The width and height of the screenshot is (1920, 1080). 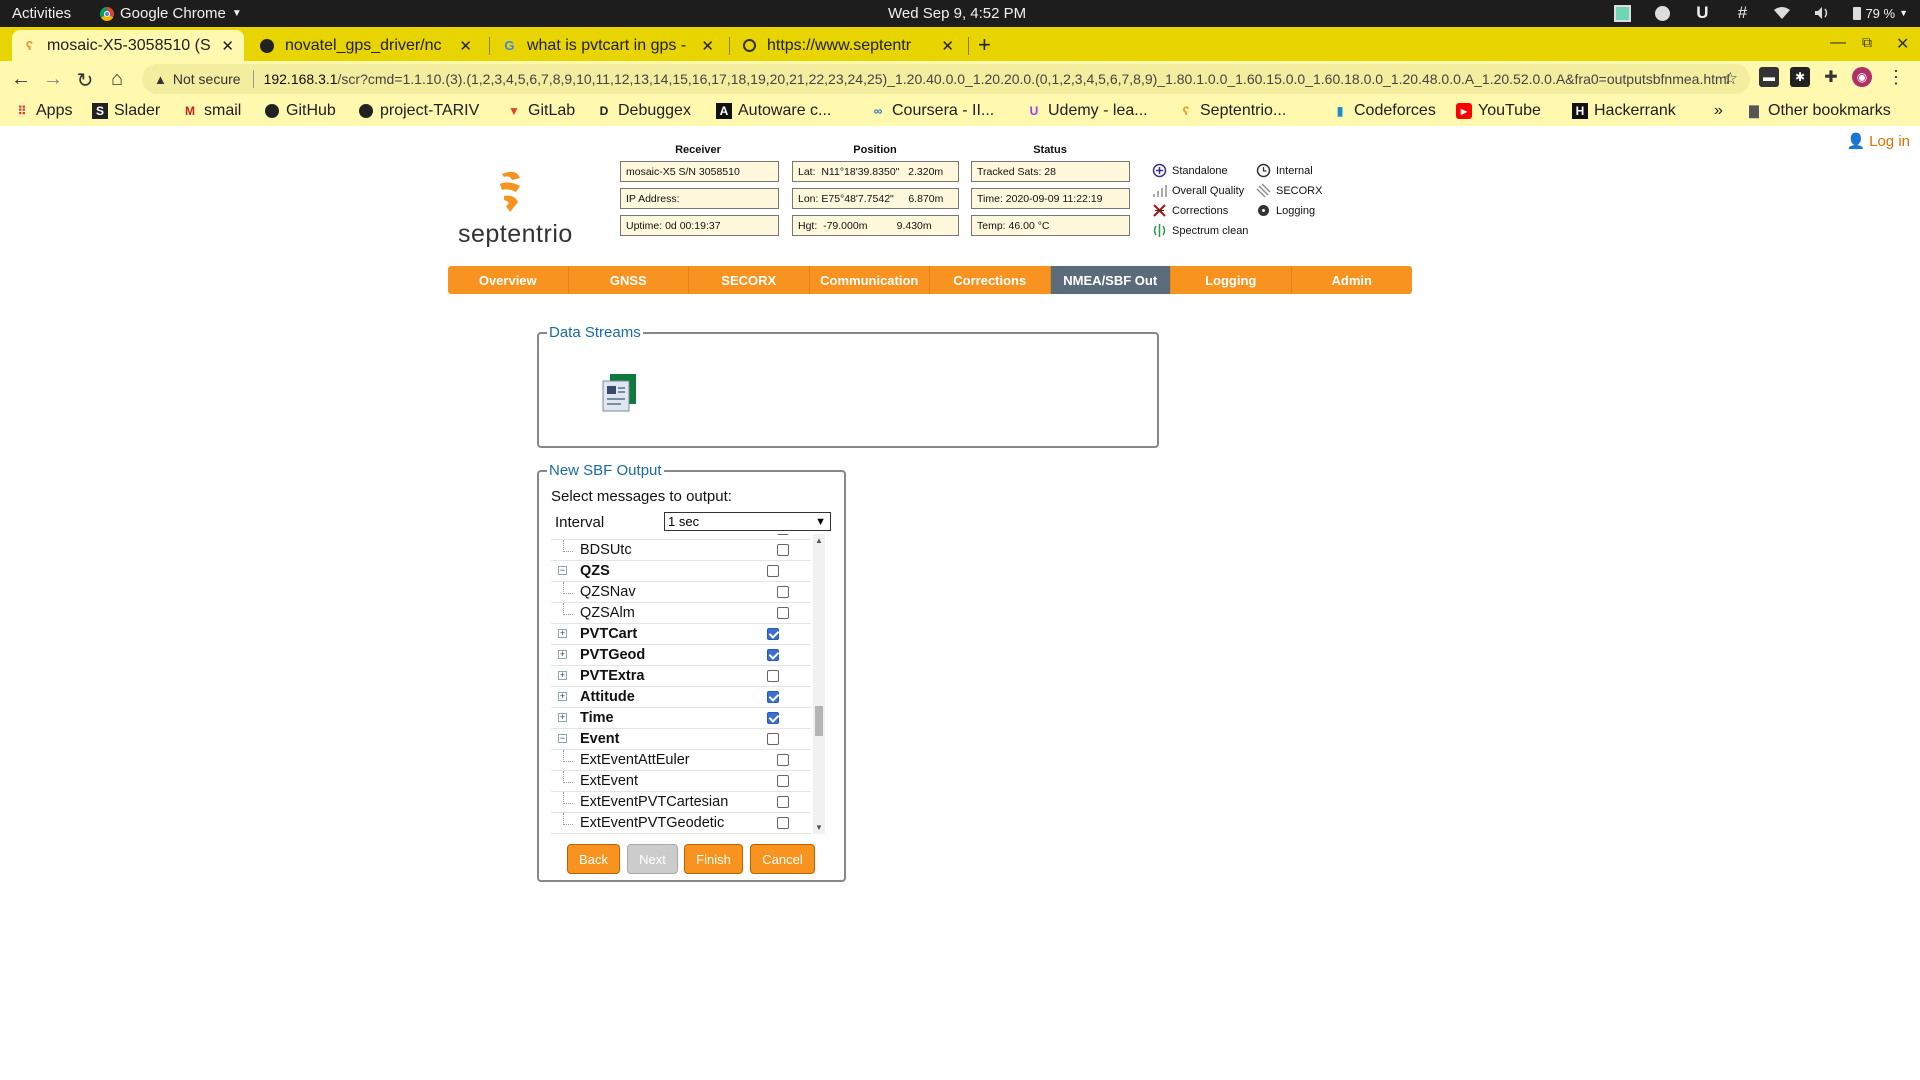 I want to click on legend-logging: Logging, so click(x=1285, y=210).